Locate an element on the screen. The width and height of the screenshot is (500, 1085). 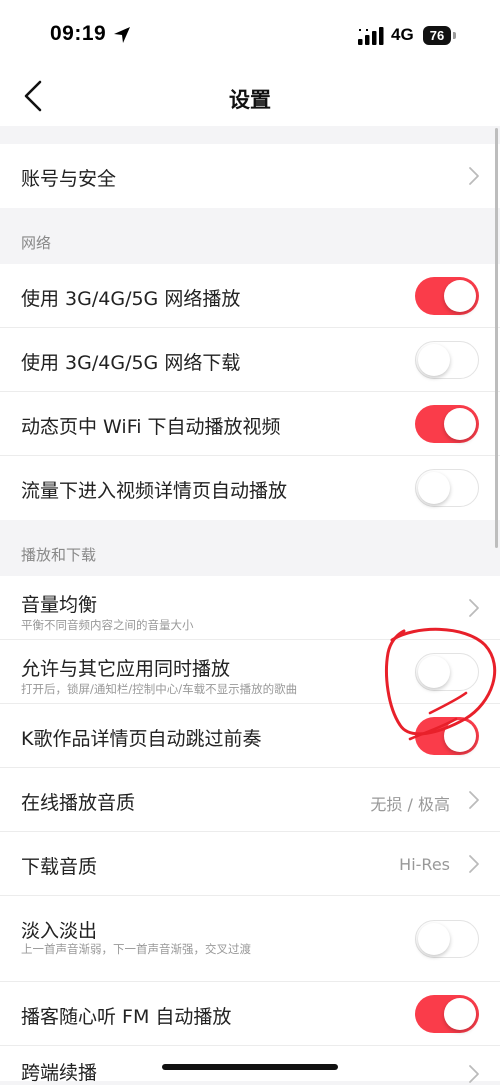
section-header-network: 网络 is located at coordinates (250, 236).